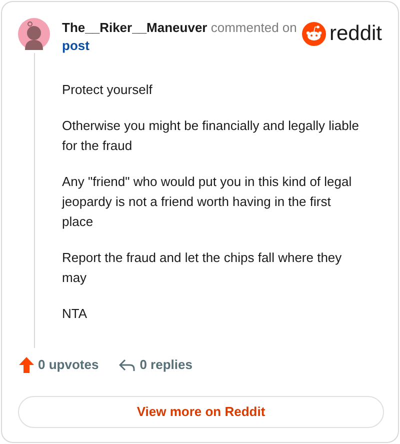 This screenshot has height=444, width=400. I want to click on action-text: commented on, so click(253, 27).